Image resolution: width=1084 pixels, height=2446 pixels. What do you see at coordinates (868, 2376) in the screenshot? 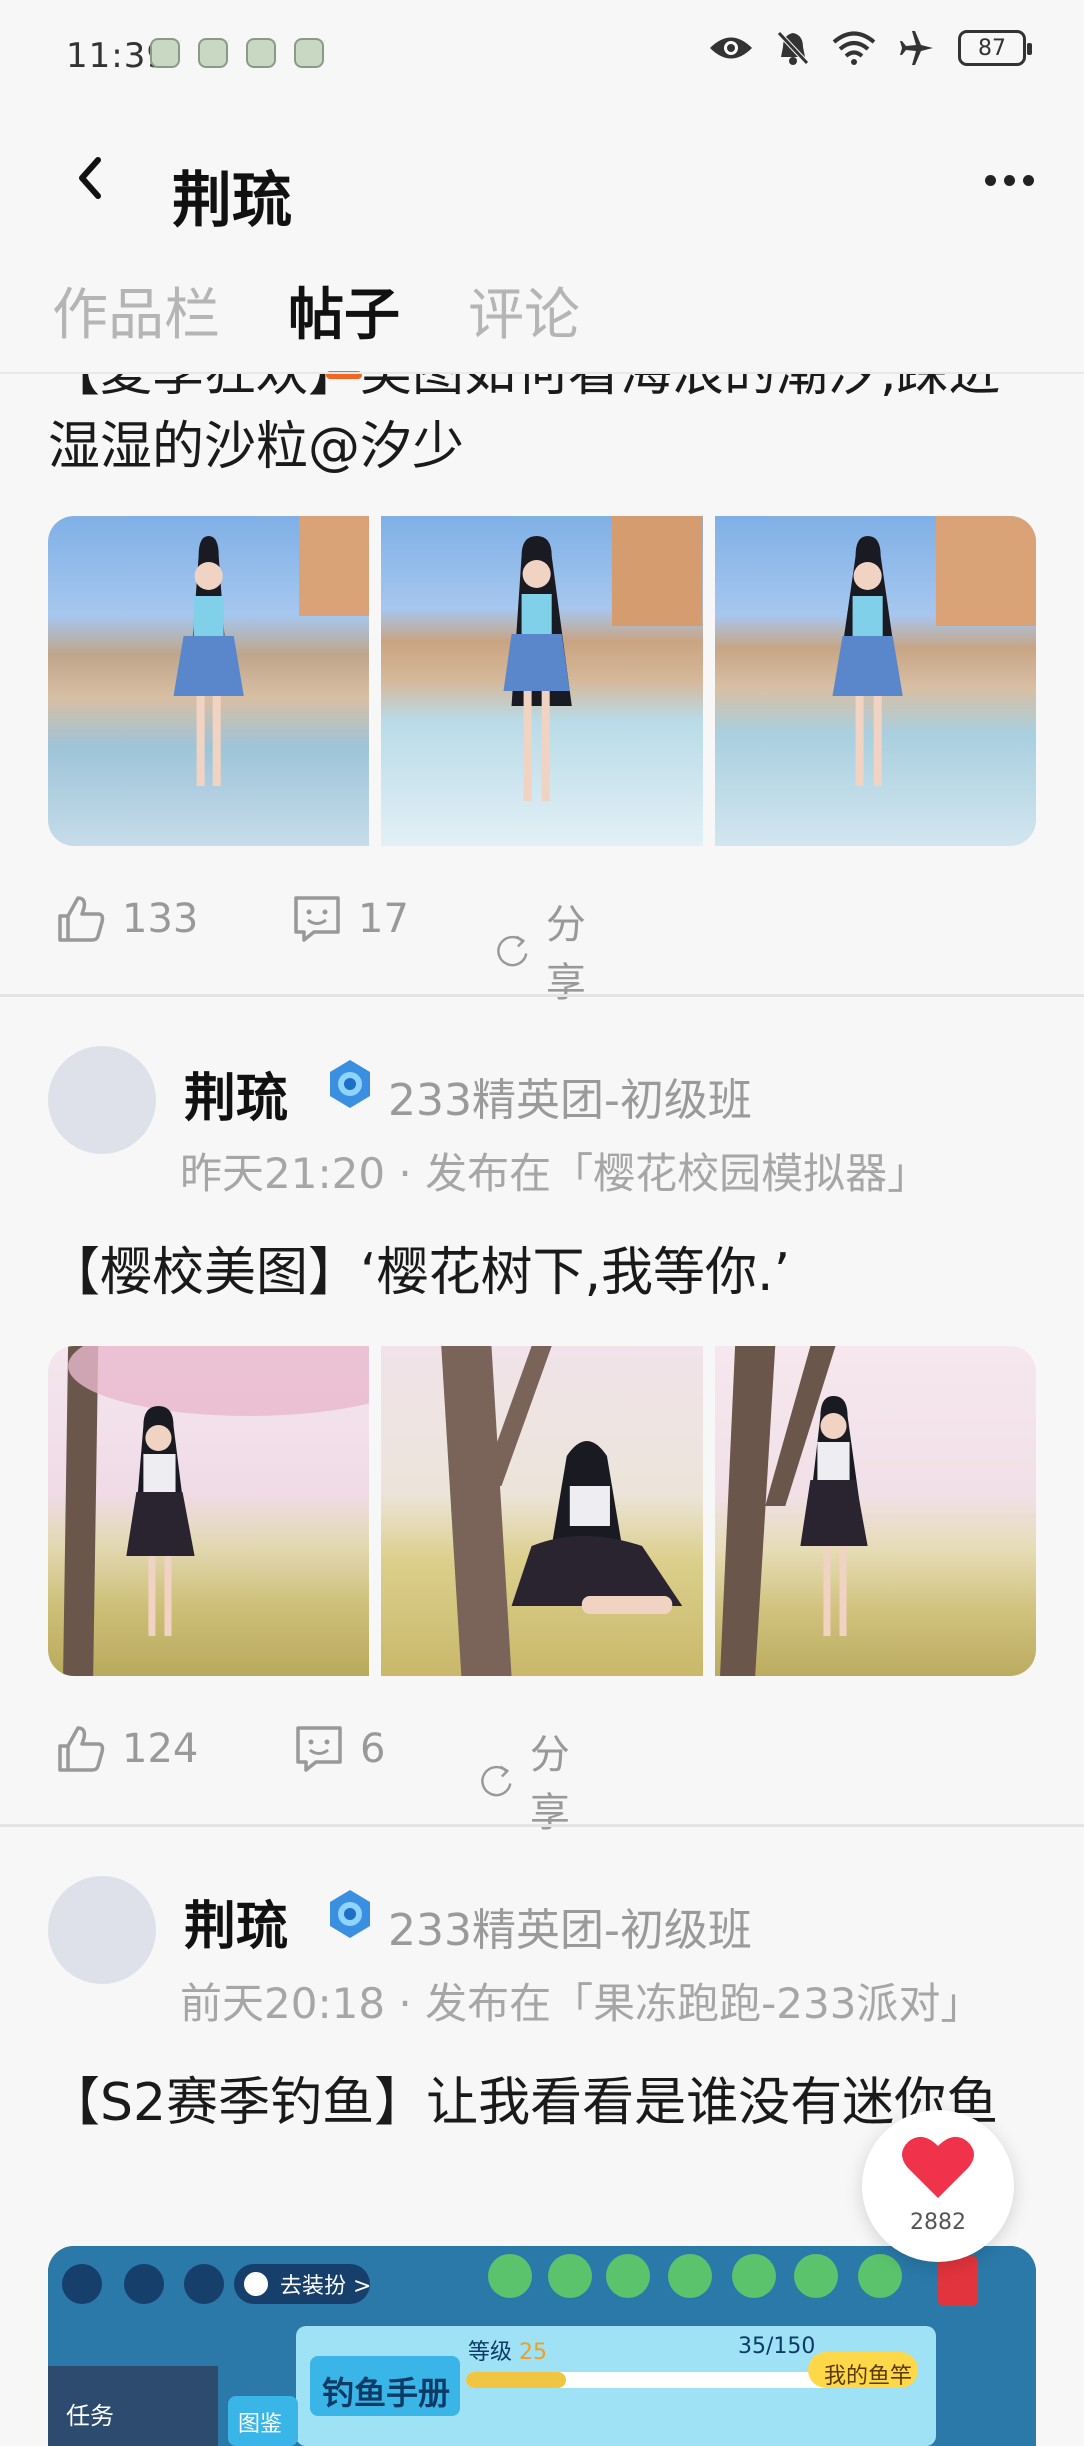
I see `game-my-rod: 我的鱼竿` at bounding box center [868, 2376].